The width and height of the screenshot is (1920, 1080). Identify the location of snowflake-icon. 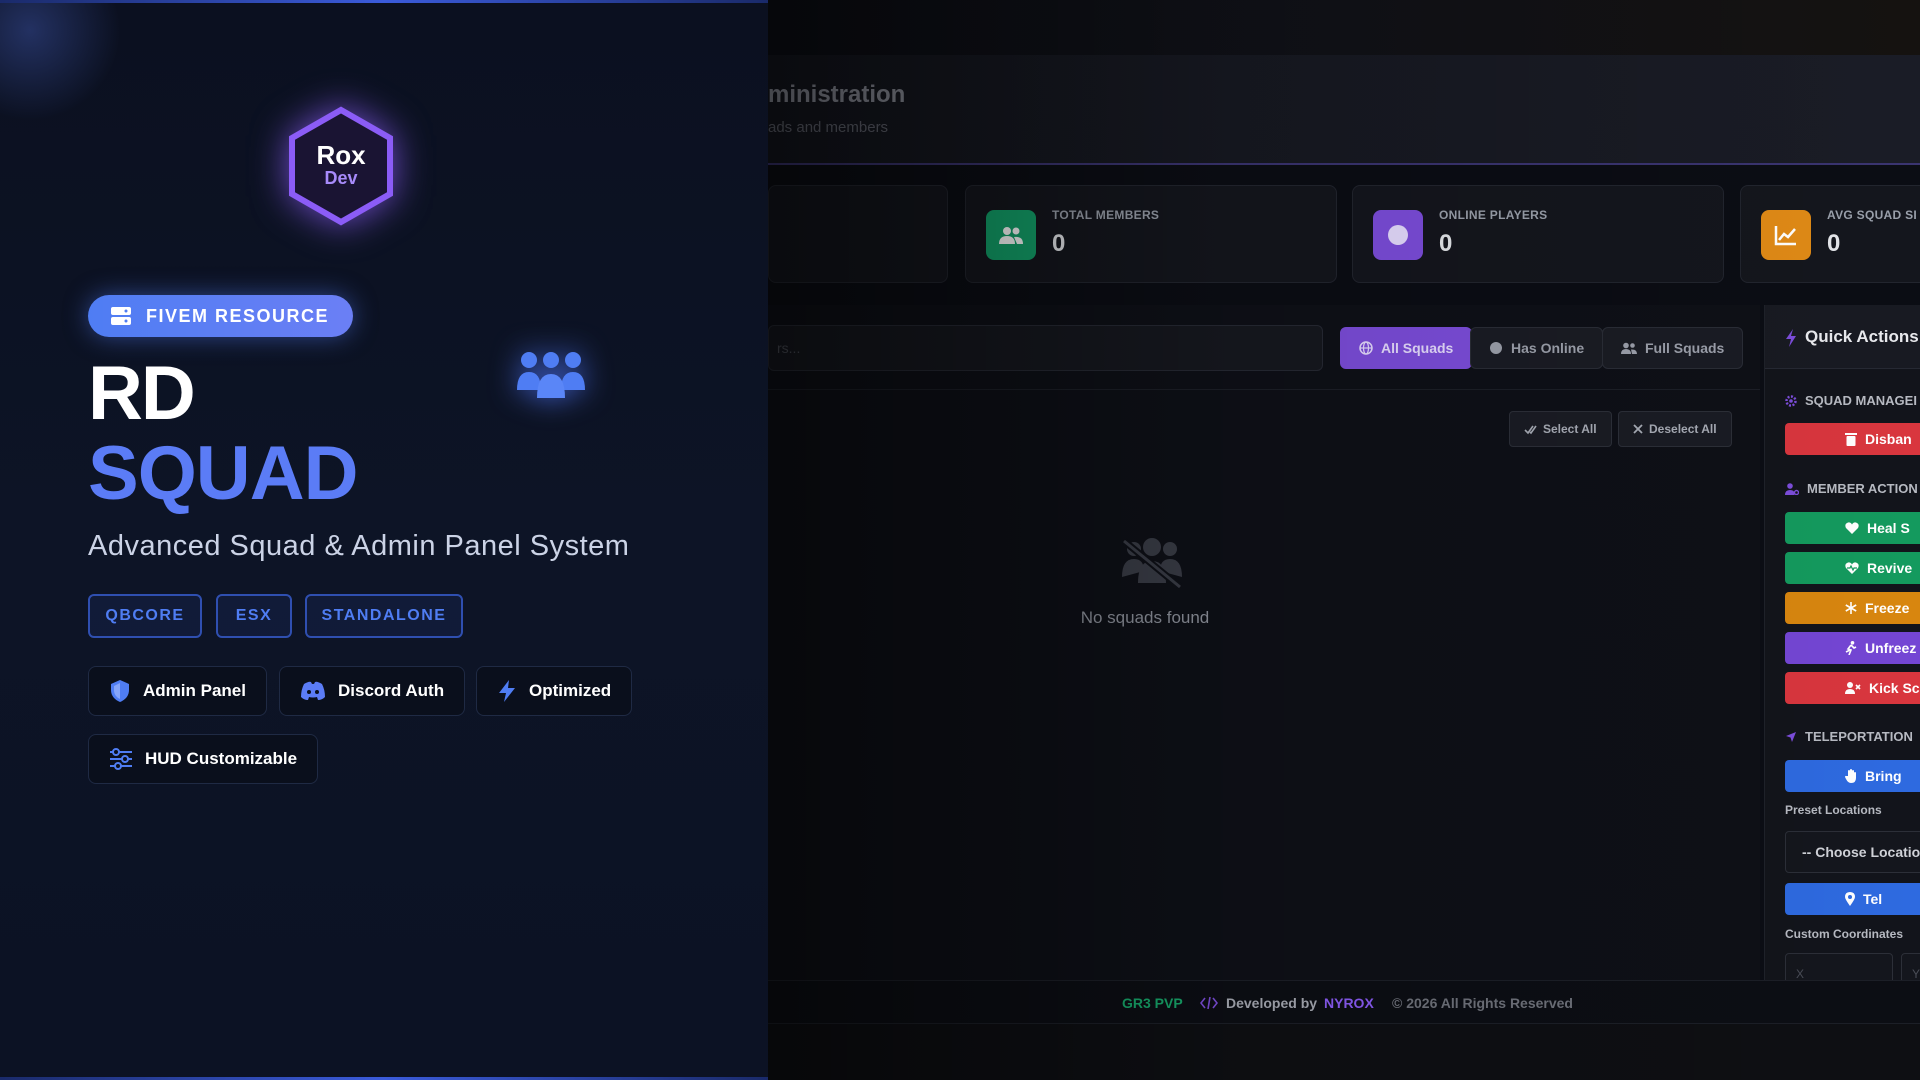
(1851, 608).